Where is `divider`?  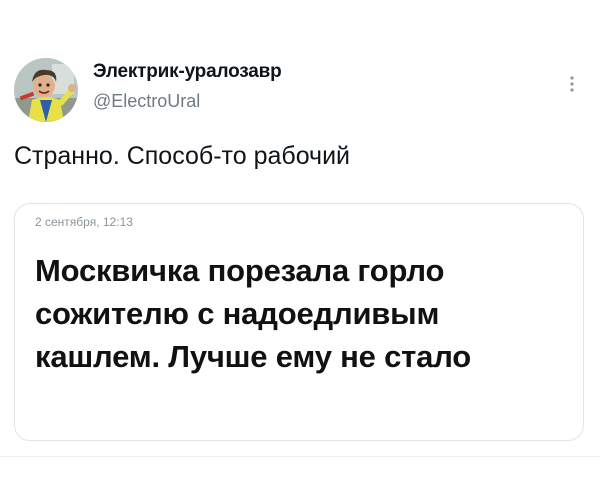
divider is located at coordinates (300, 456).